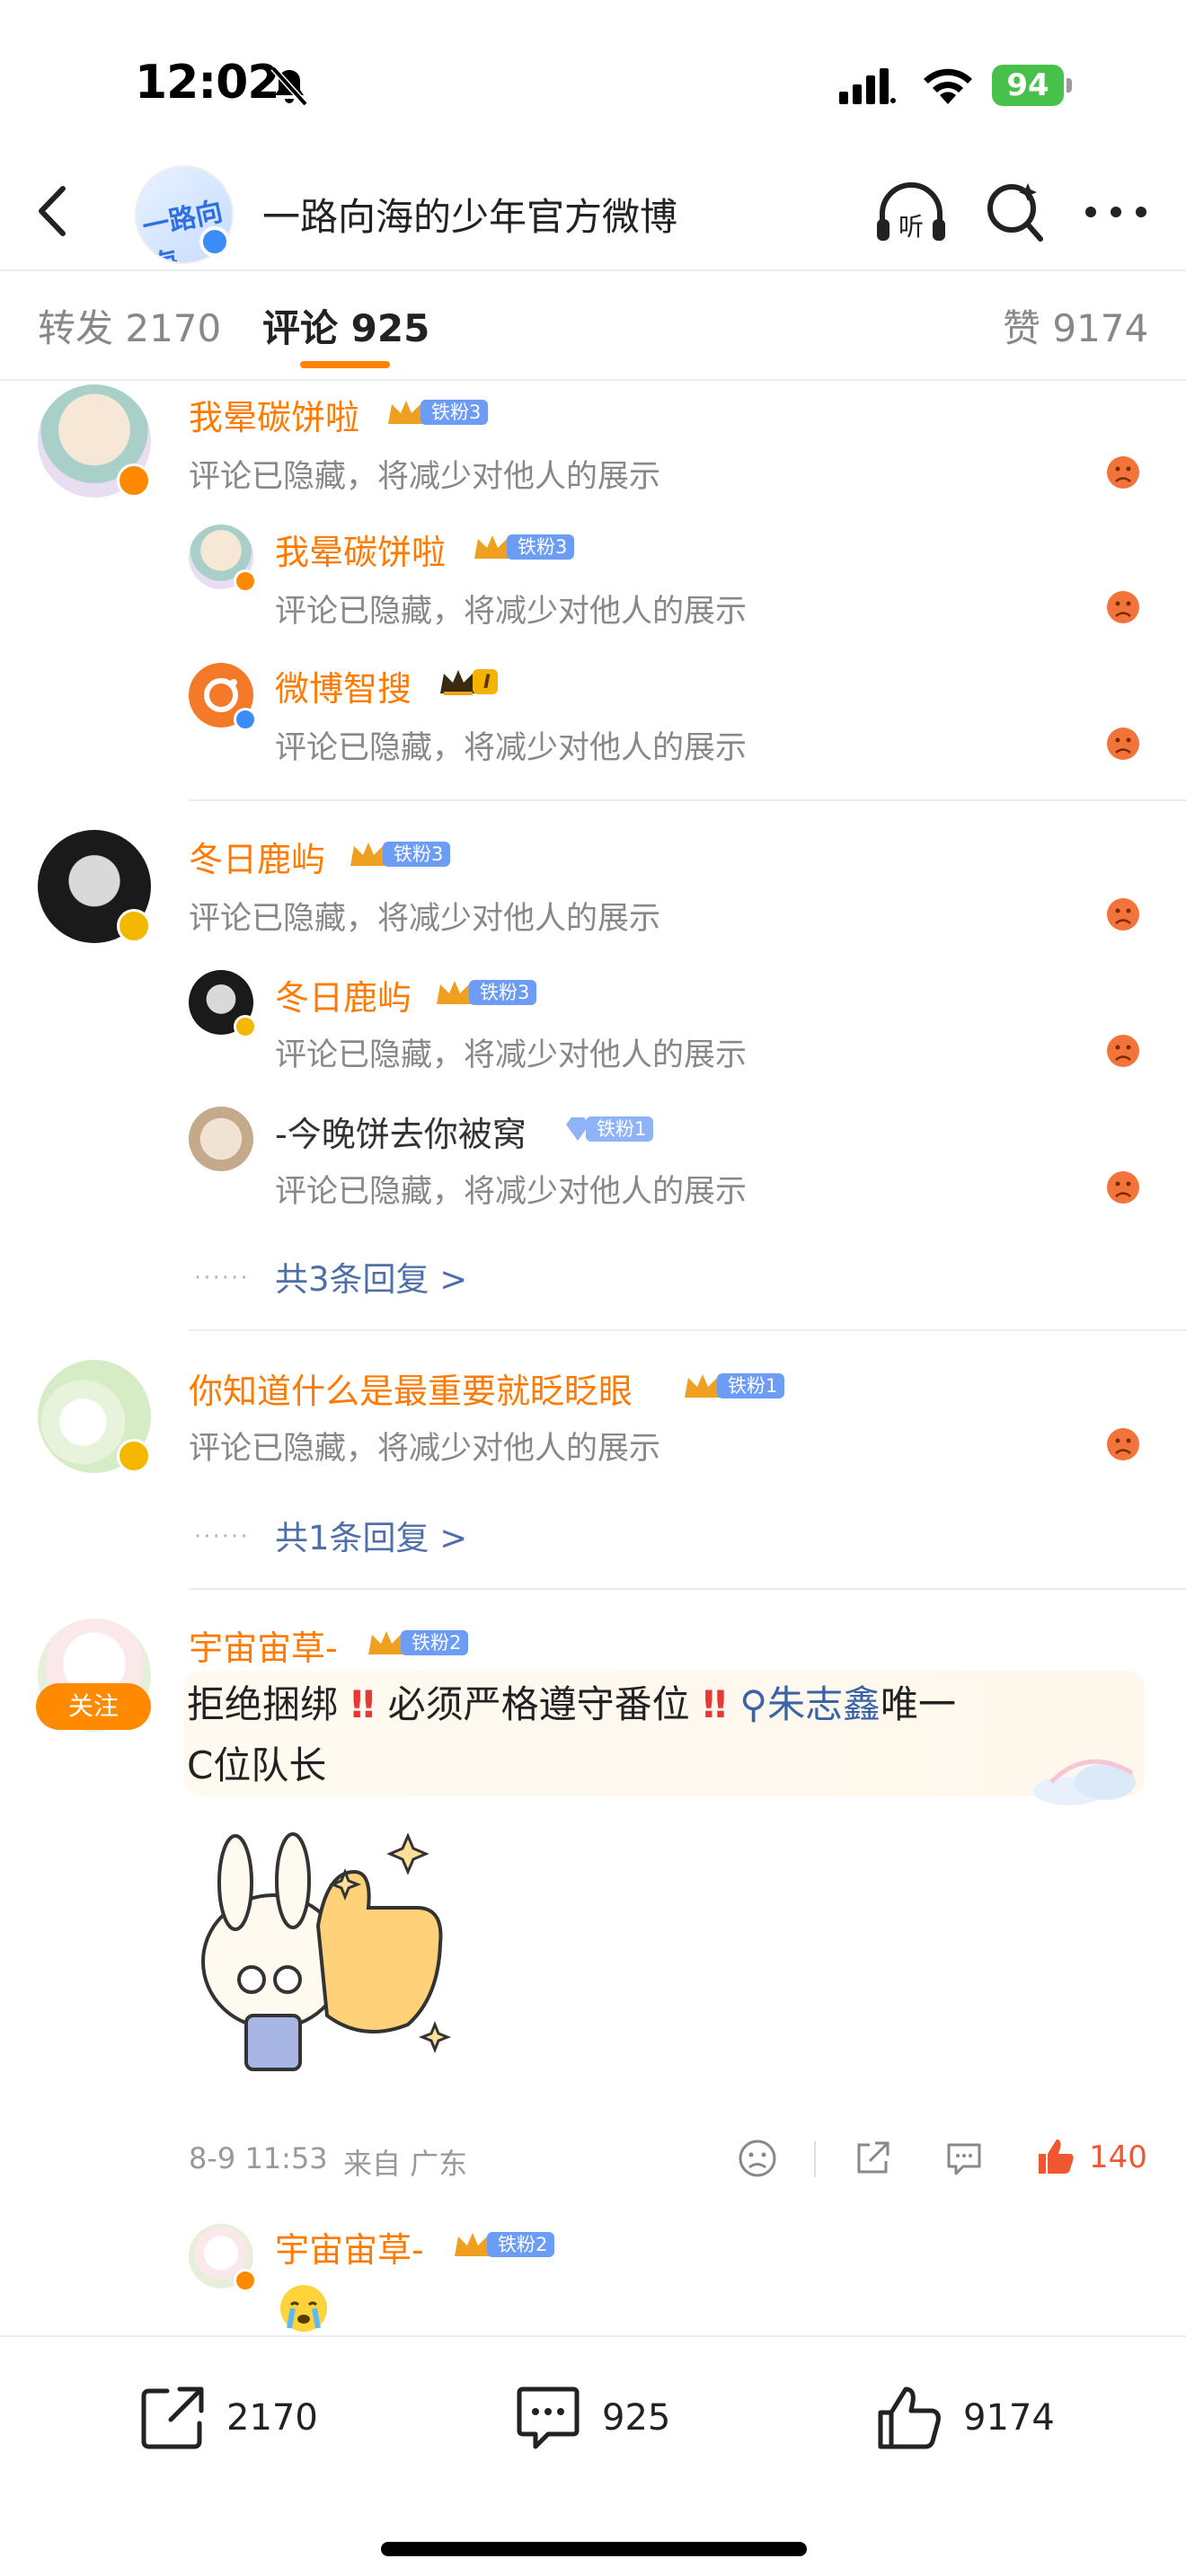  I want to click on tab-comments: 评论 925, so click(345, 325).